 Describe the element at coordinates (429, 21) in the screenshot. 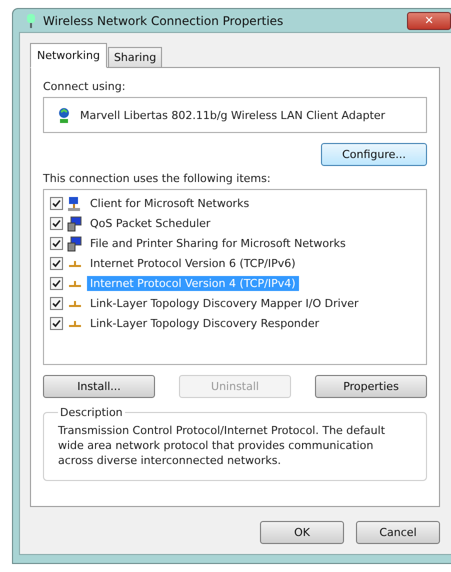

I see `close-button: ✕` at that location.